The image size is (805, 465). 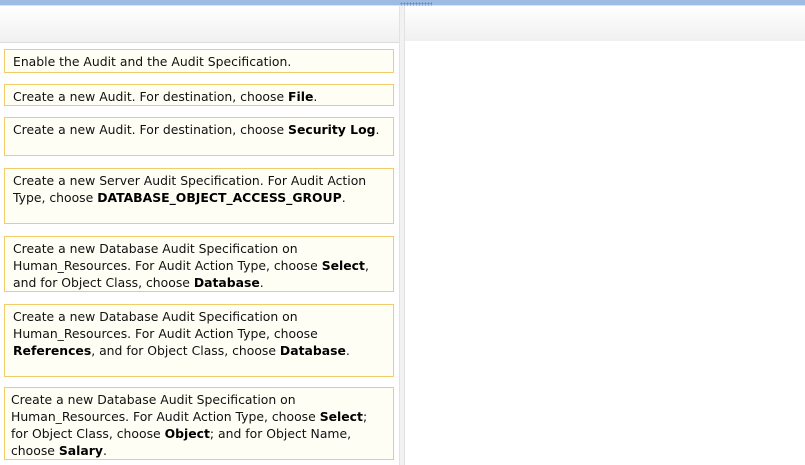 I want to click on left-pane-header, so click(x=199, y=24).